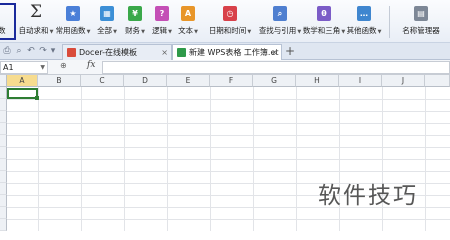 The width and height of the screenshot is (450, 240). What do you see at coordinates (108, 52) in the screenshot?
I see `tab-docer-label: Docer-在线模板` at bounding box center [108, 52].